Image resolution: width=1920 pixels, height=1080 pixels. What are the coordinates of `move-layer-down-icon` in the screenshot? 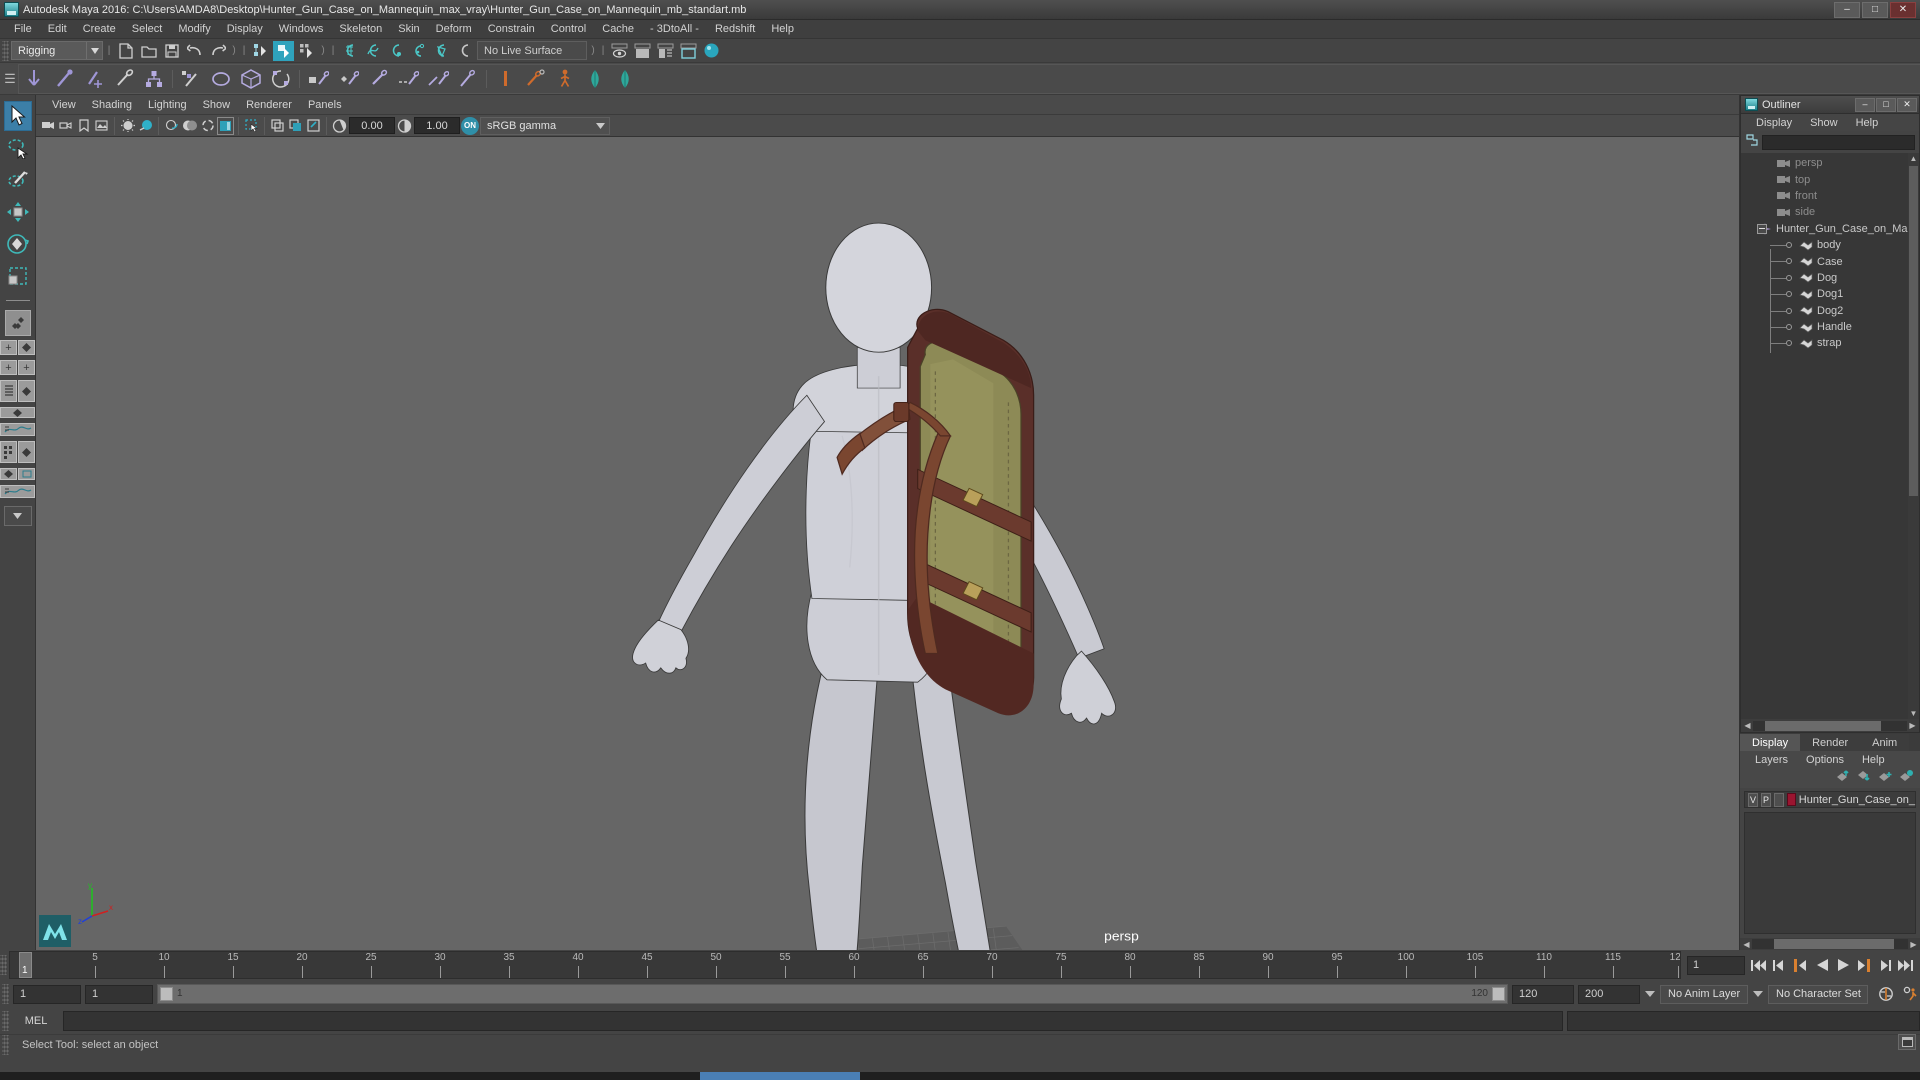 It's located at (1864, 778).